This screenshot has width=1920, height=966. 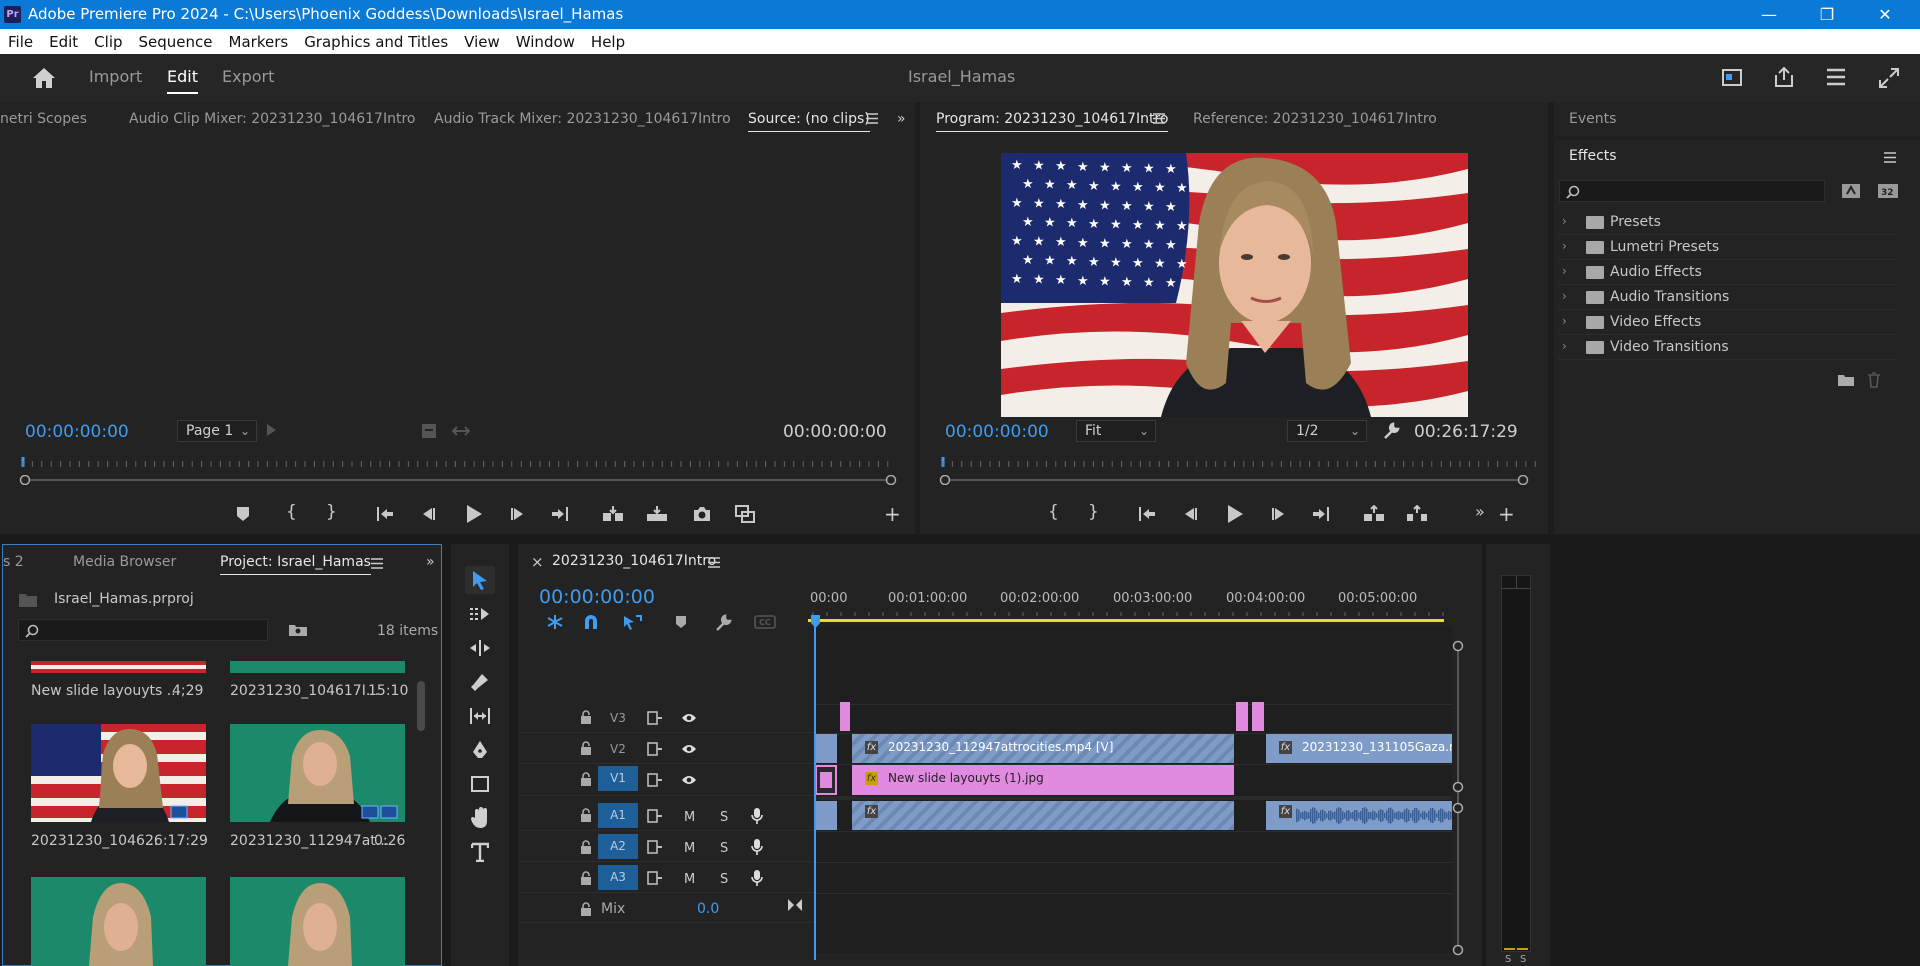 I want to click on minimize-button: —, so click(x=1769, y=14).